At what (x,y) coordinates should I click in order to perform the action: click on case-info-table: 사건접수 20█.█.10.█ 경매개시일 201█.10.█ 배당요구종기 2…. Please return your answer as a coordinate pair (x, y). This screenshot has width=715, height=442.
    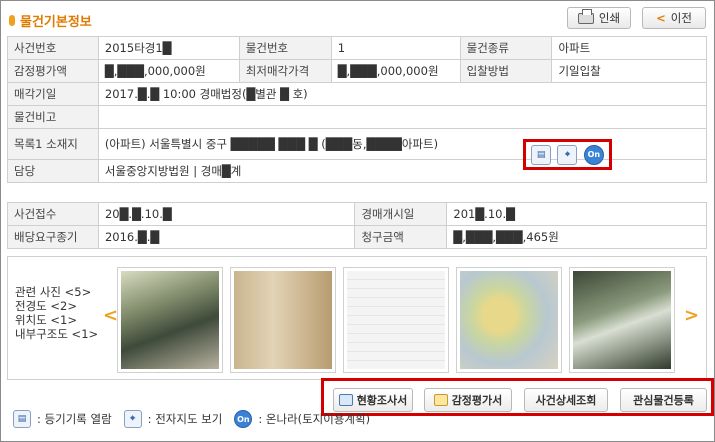
    Looking at the image, I should click on (357, 225).